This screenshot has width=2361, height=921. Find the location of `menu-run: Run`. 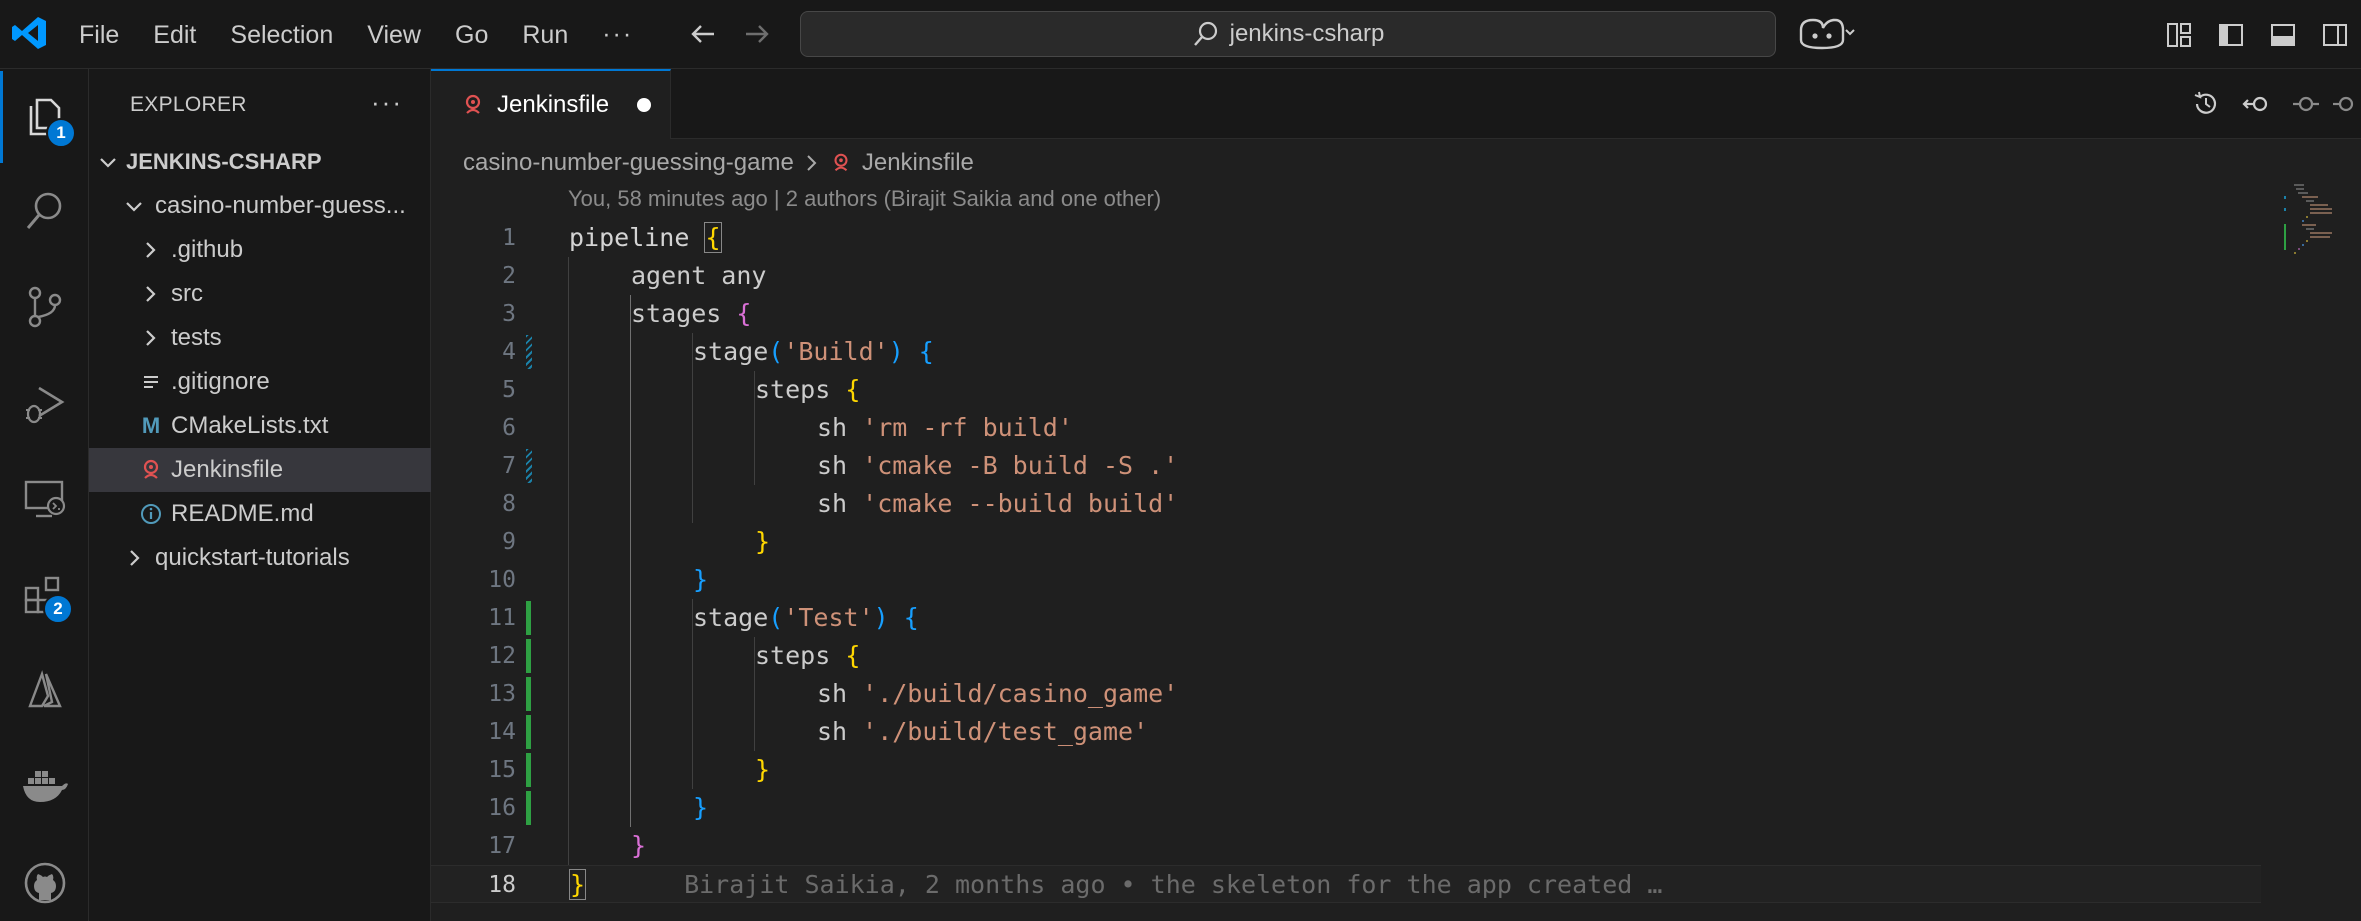

menu-run: Run is located at coordinates (545, 35).